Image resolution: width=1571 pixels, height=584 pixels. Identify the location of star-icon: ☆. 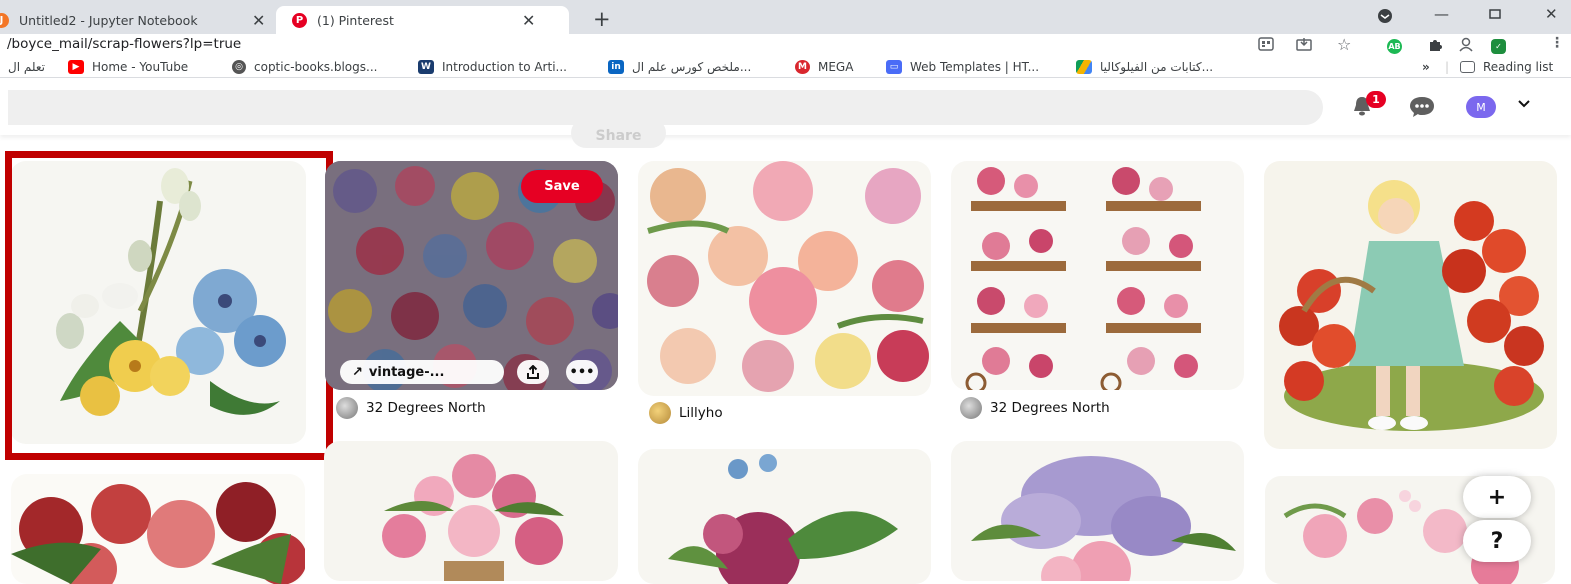
(1344, 44).